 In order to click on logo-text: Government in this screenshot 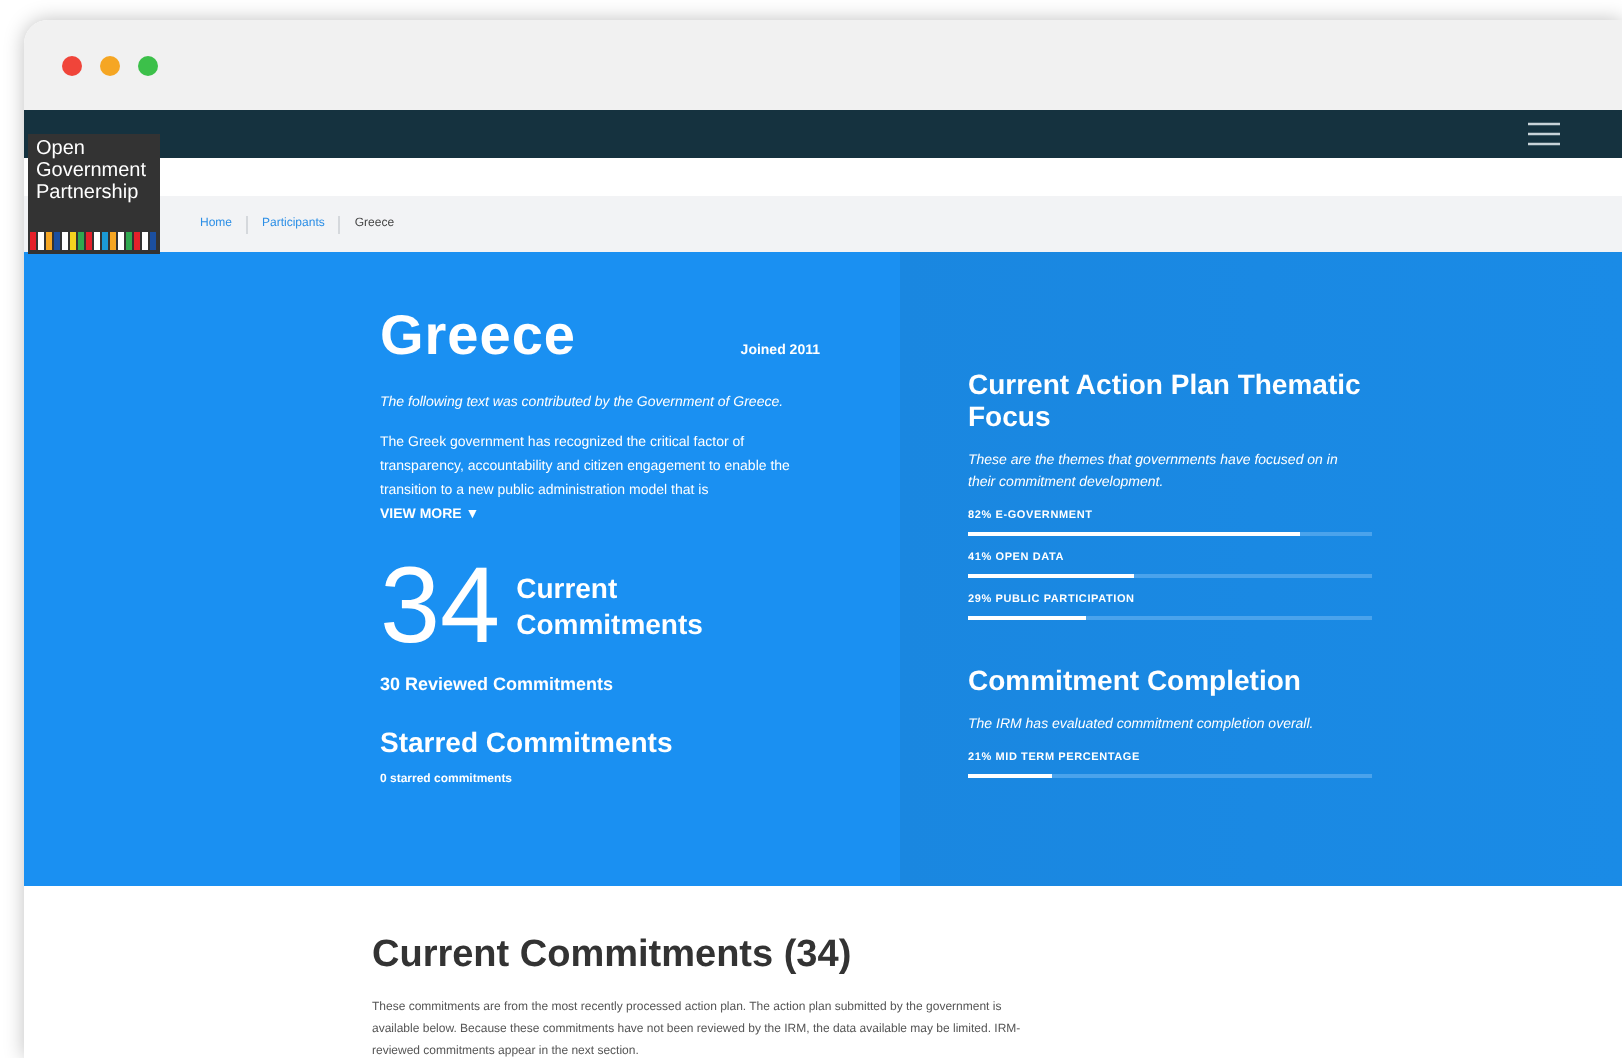, I will do `click(92, 171)`.